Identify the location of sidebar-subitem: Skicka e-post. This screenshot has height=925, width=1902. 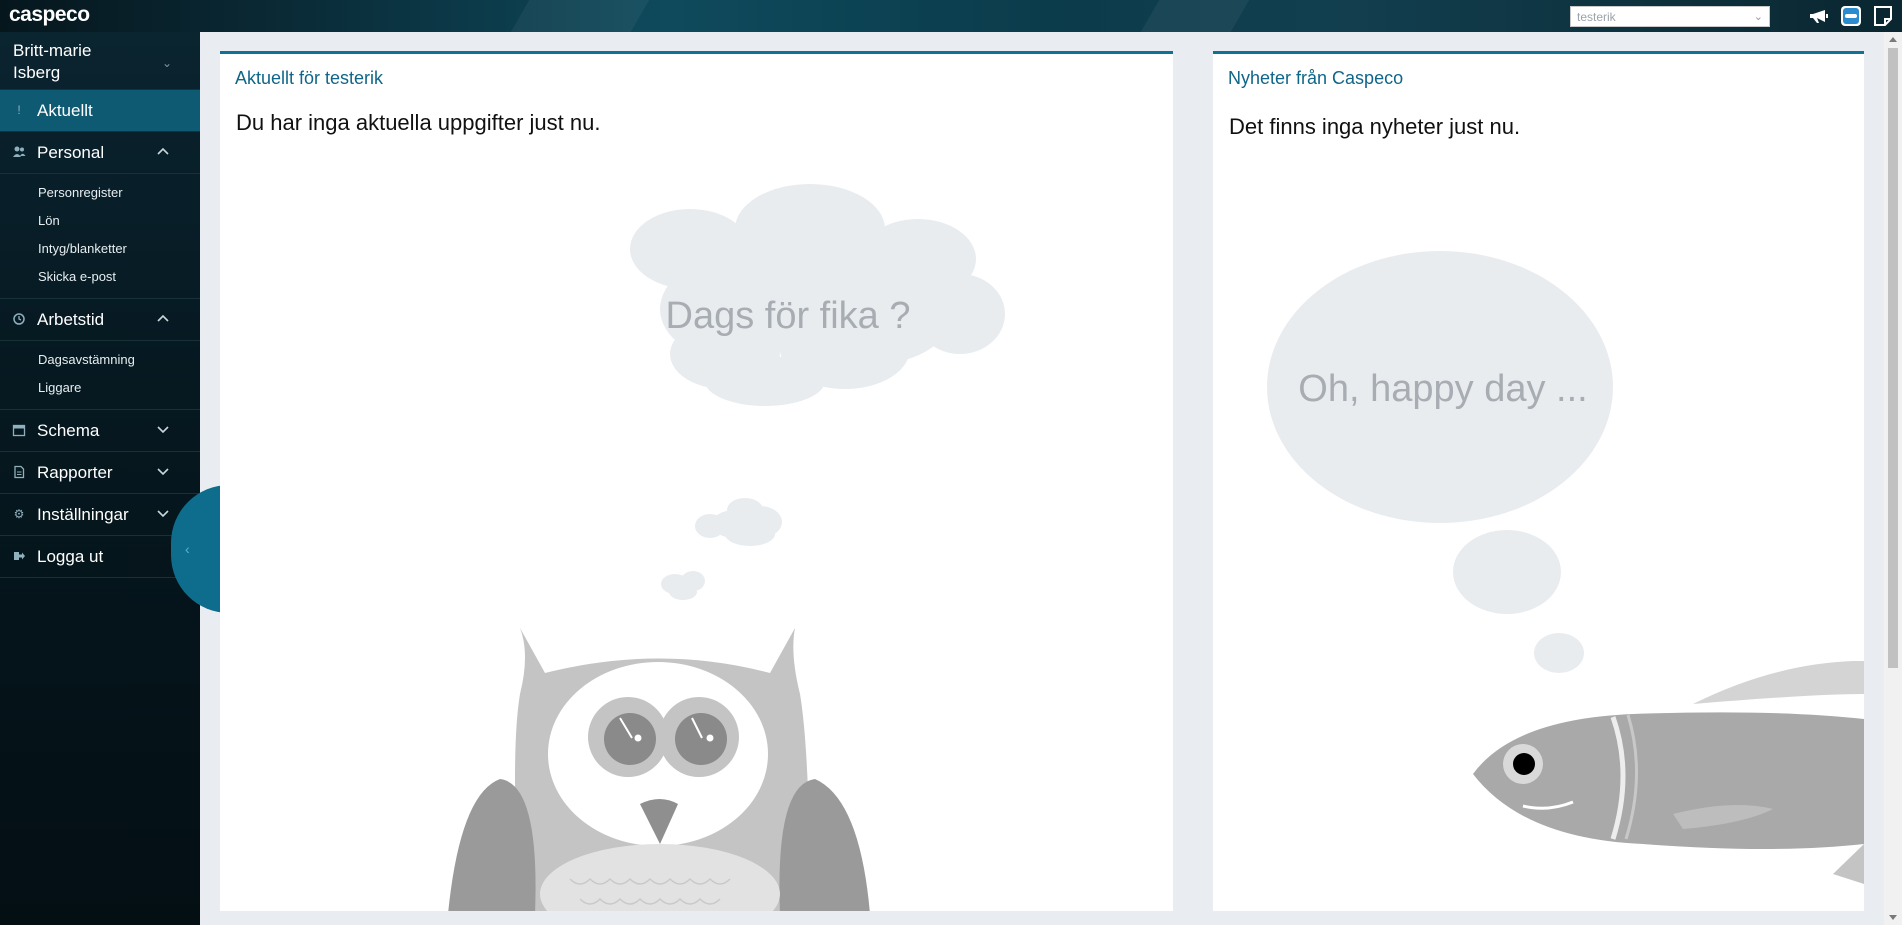
(100, 276).